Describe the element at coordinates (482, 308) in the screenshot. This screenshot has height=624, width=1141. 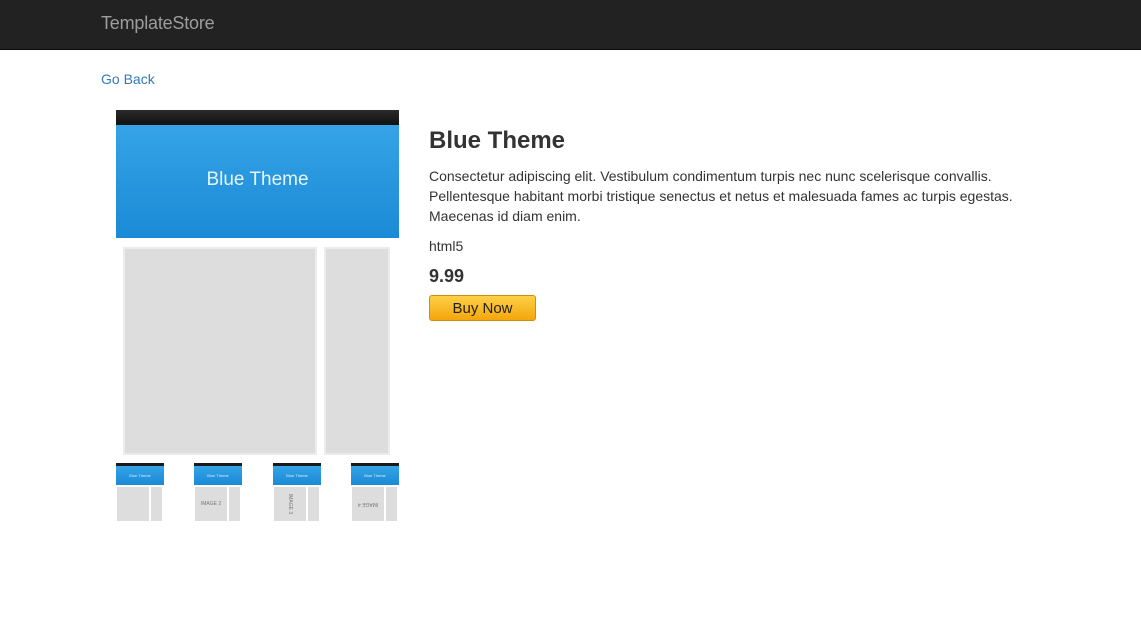
I see `buy-now-button: Buy Now` at that location.